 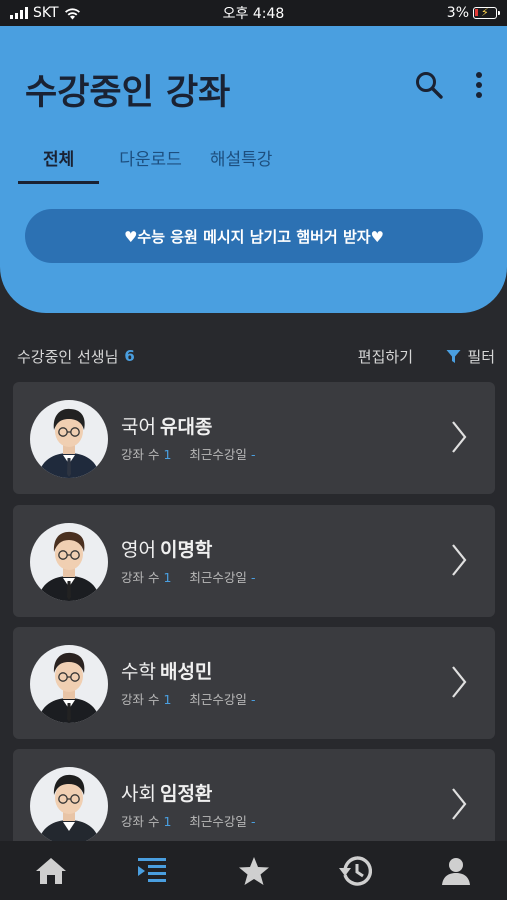 I want to click on teacher-title: 영어 이명학, so click(x=166, y=548).